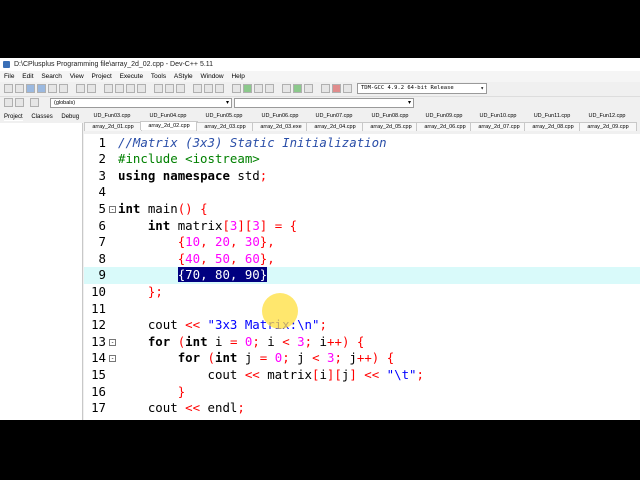 This screenshot has width=640, height=480. Describe the element at coordinates (41, 271) in the screenshot. I see `project-panel` at that location.